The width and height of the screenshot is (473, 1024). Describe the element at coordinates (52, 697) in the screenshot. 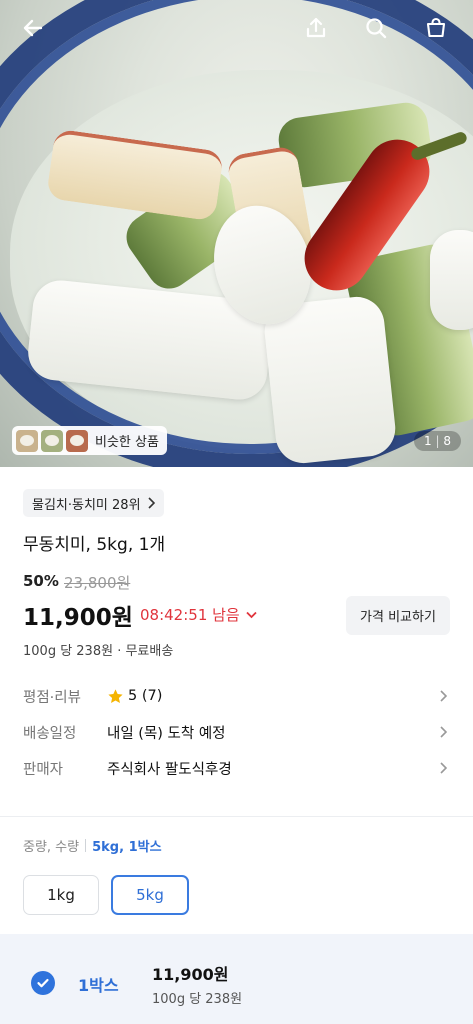

I see `row-key: 평점·리뷰` at that location.